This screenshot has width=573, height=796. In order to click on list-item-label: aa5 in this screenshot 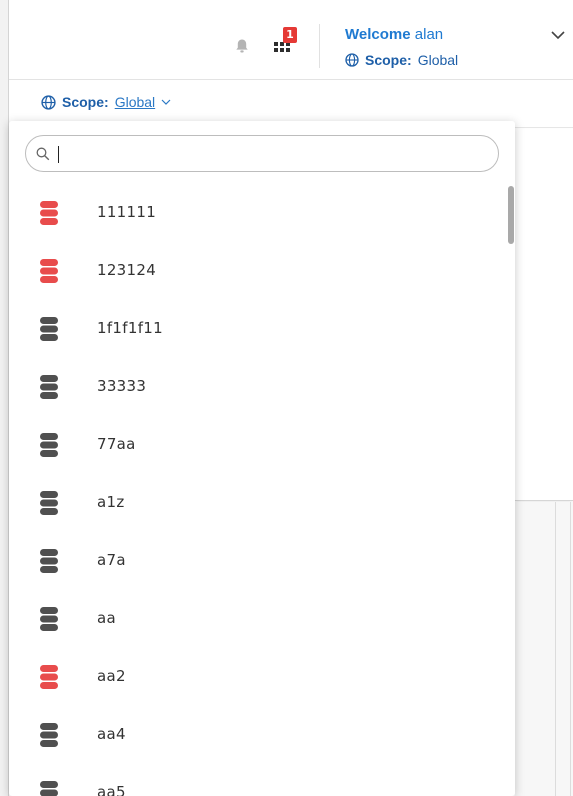, I will do `click(111, 789)`.